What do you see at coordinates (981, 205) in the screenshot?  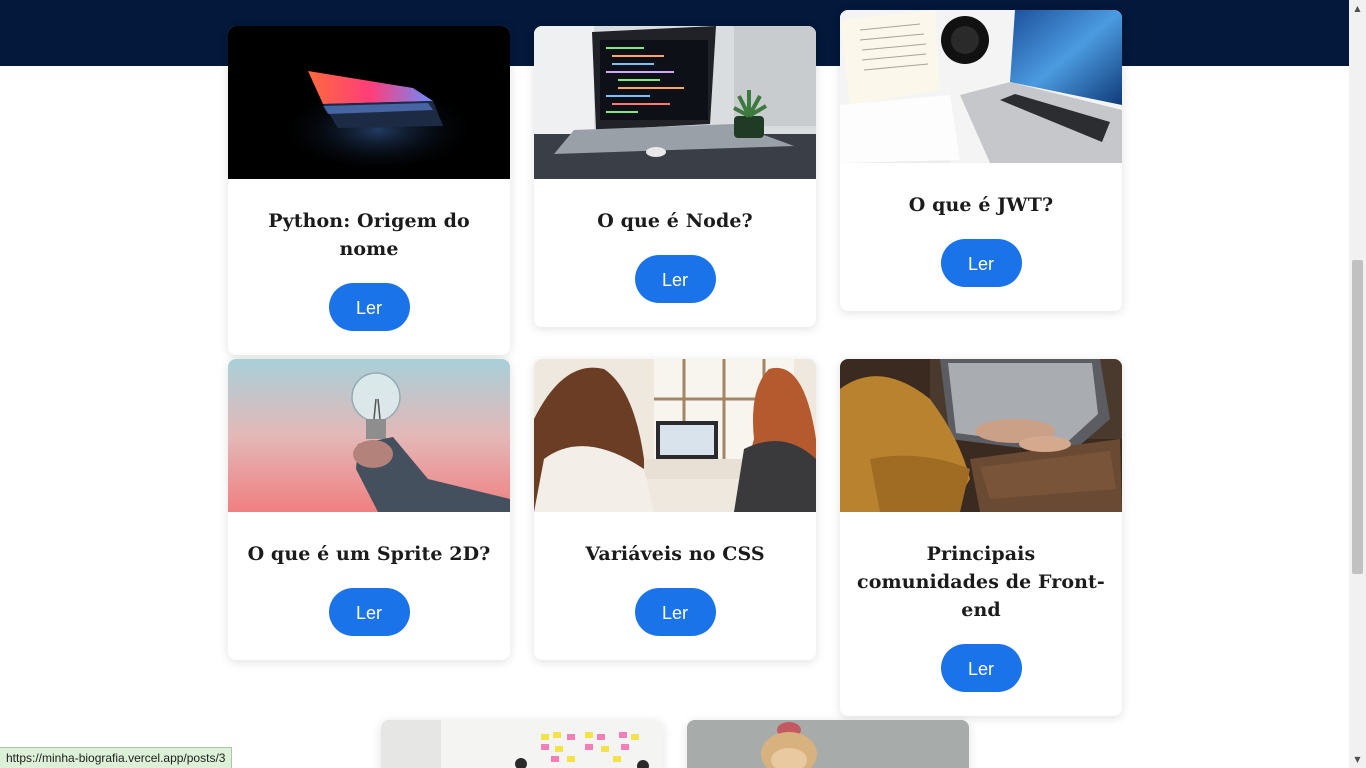 I see `post-title: O que é JWT?` at bounding box center [981, 205].